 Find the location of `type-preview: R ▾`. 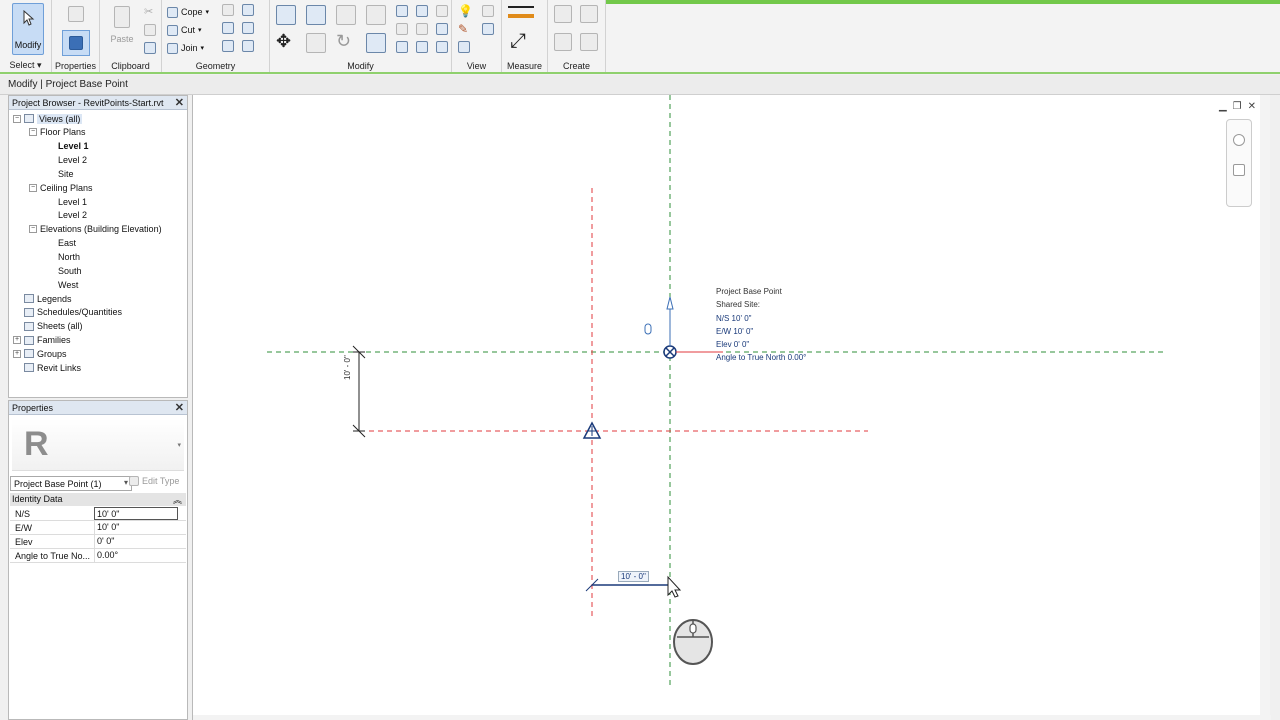

type-preview: R ▾ is located at coordinates (98, 445).